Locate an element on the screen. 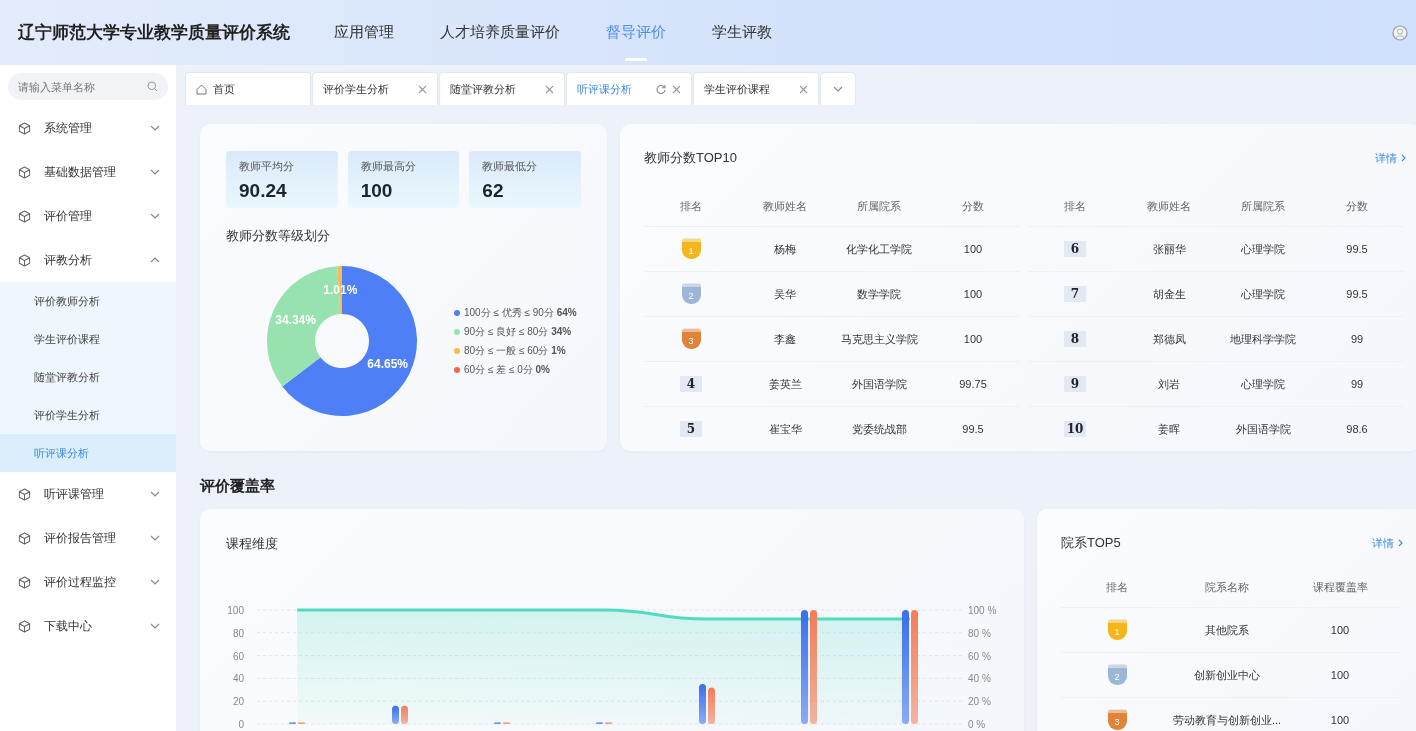  submenu-item: 随堂评教分析 is located at coordinates (88, 377).